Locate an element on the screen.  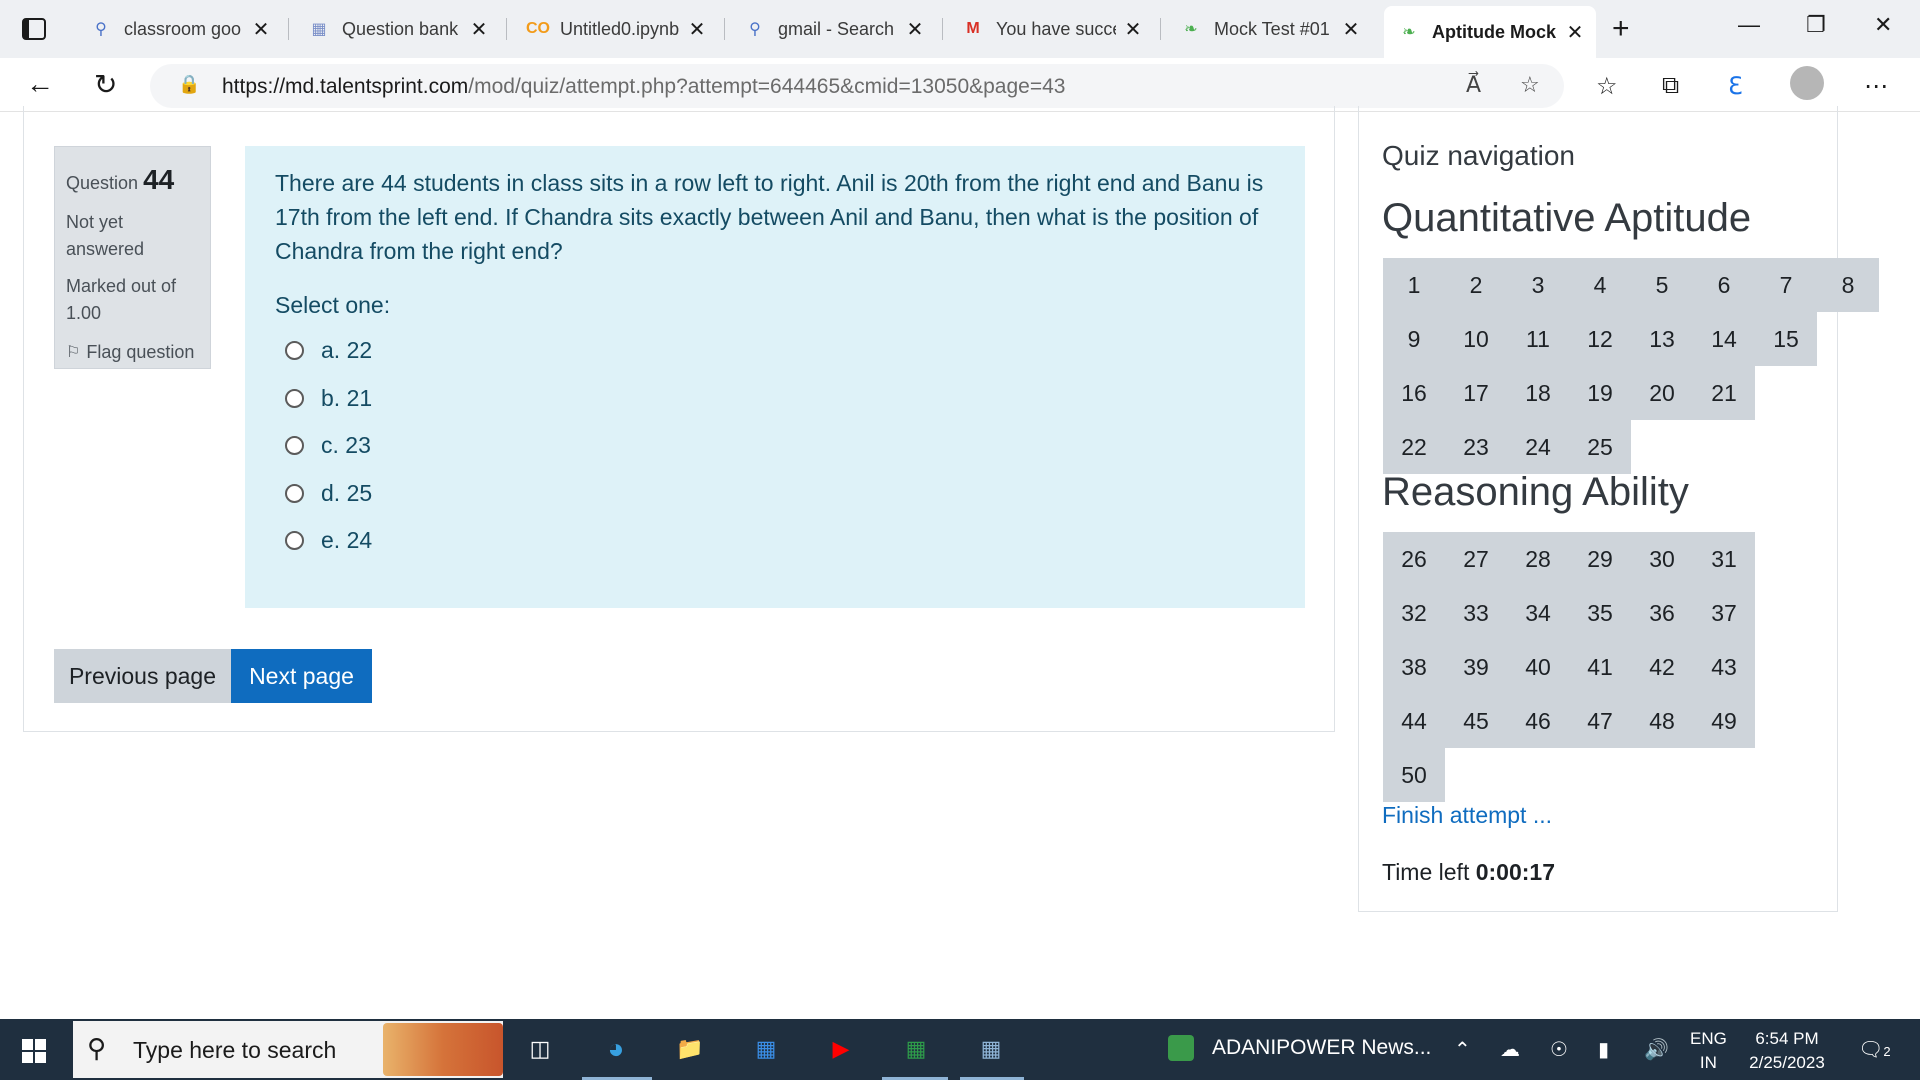
taskbar-search: ⚲ Type here to search is located at coordinates (288, 1049).